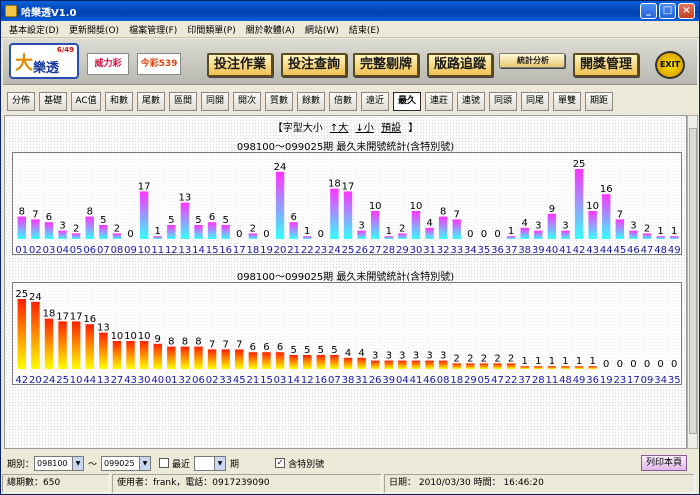  Describe the element at coordinates (648, 11) in the screenshot. I see `minimize-button: _` at that location.